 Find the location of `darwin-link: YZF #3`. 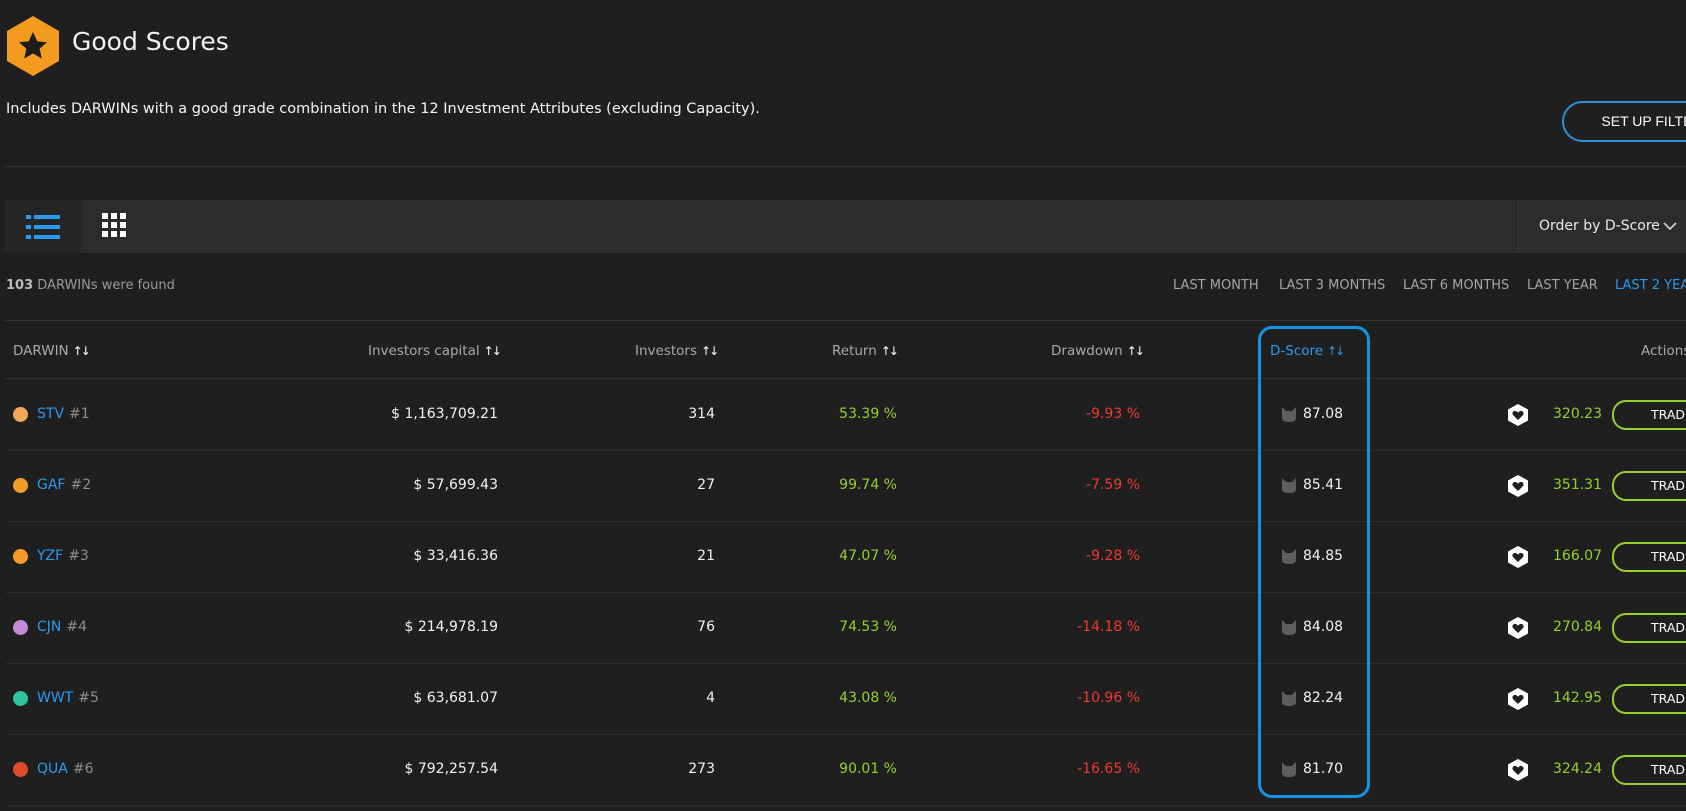

darwin-link: YZF #3 is located at coordinates (63, 556).